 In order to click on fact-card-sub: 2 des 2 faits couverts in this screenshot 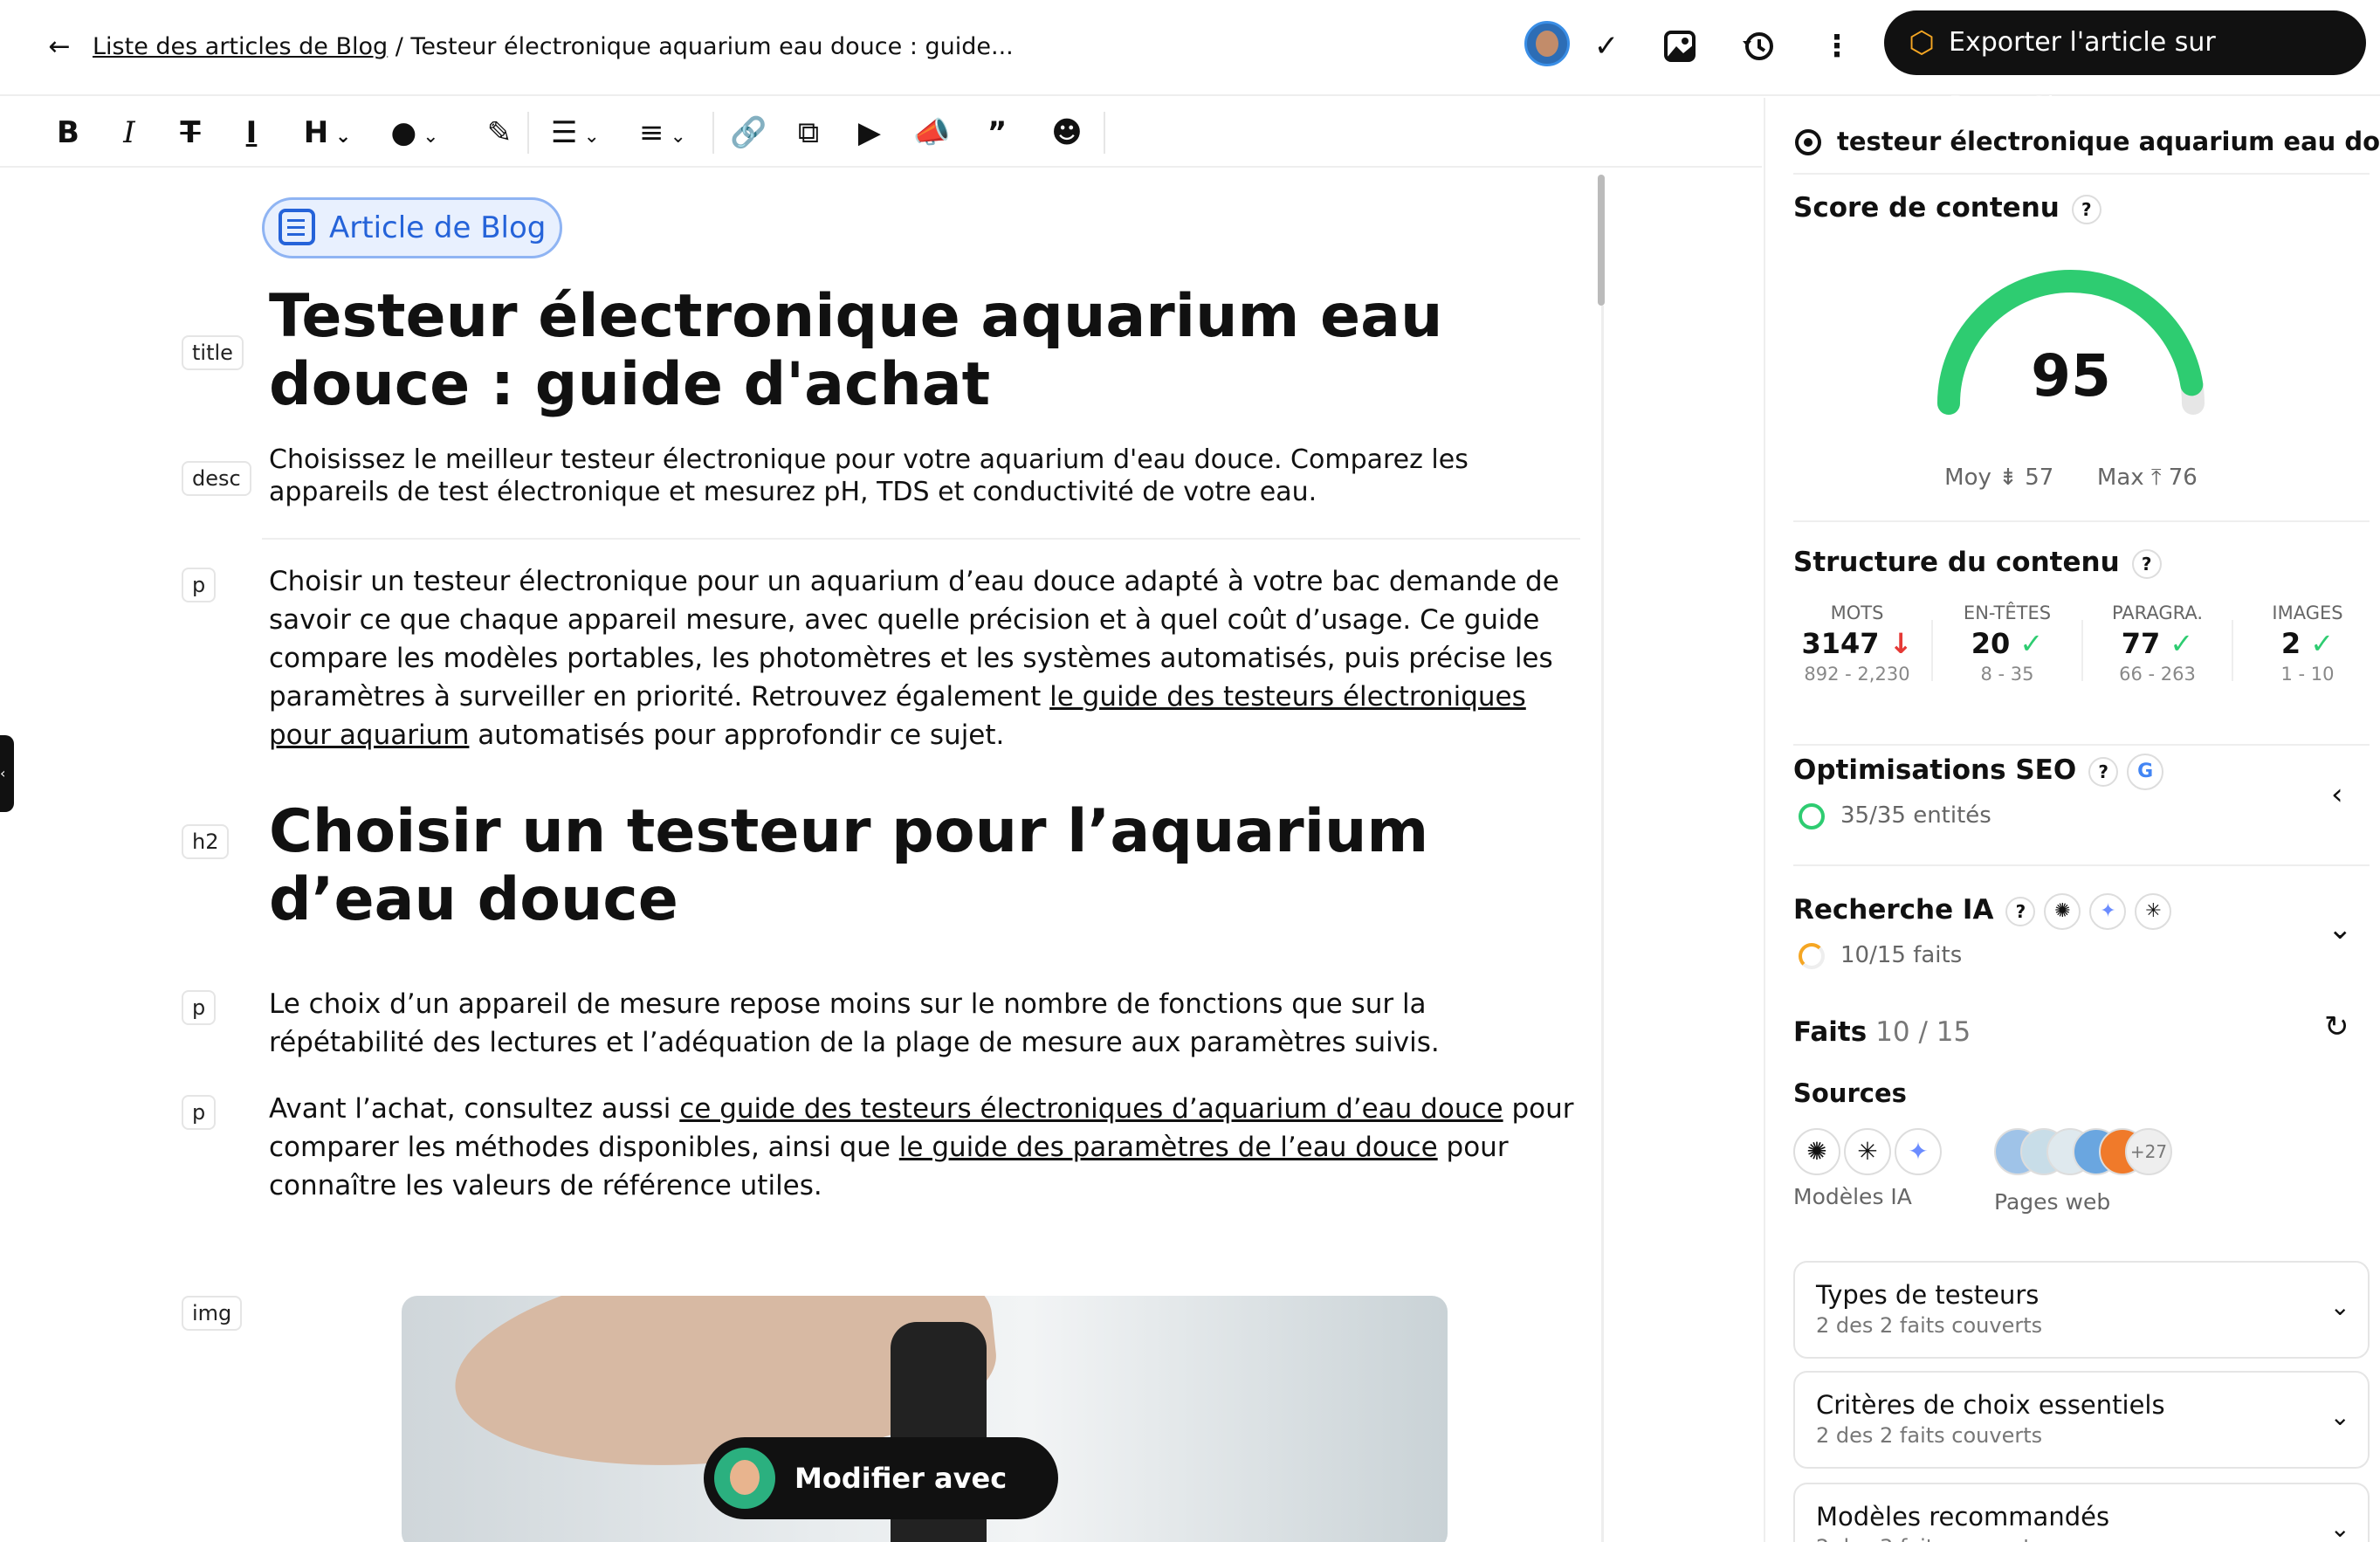, I will do `click(1929, 1435)`.